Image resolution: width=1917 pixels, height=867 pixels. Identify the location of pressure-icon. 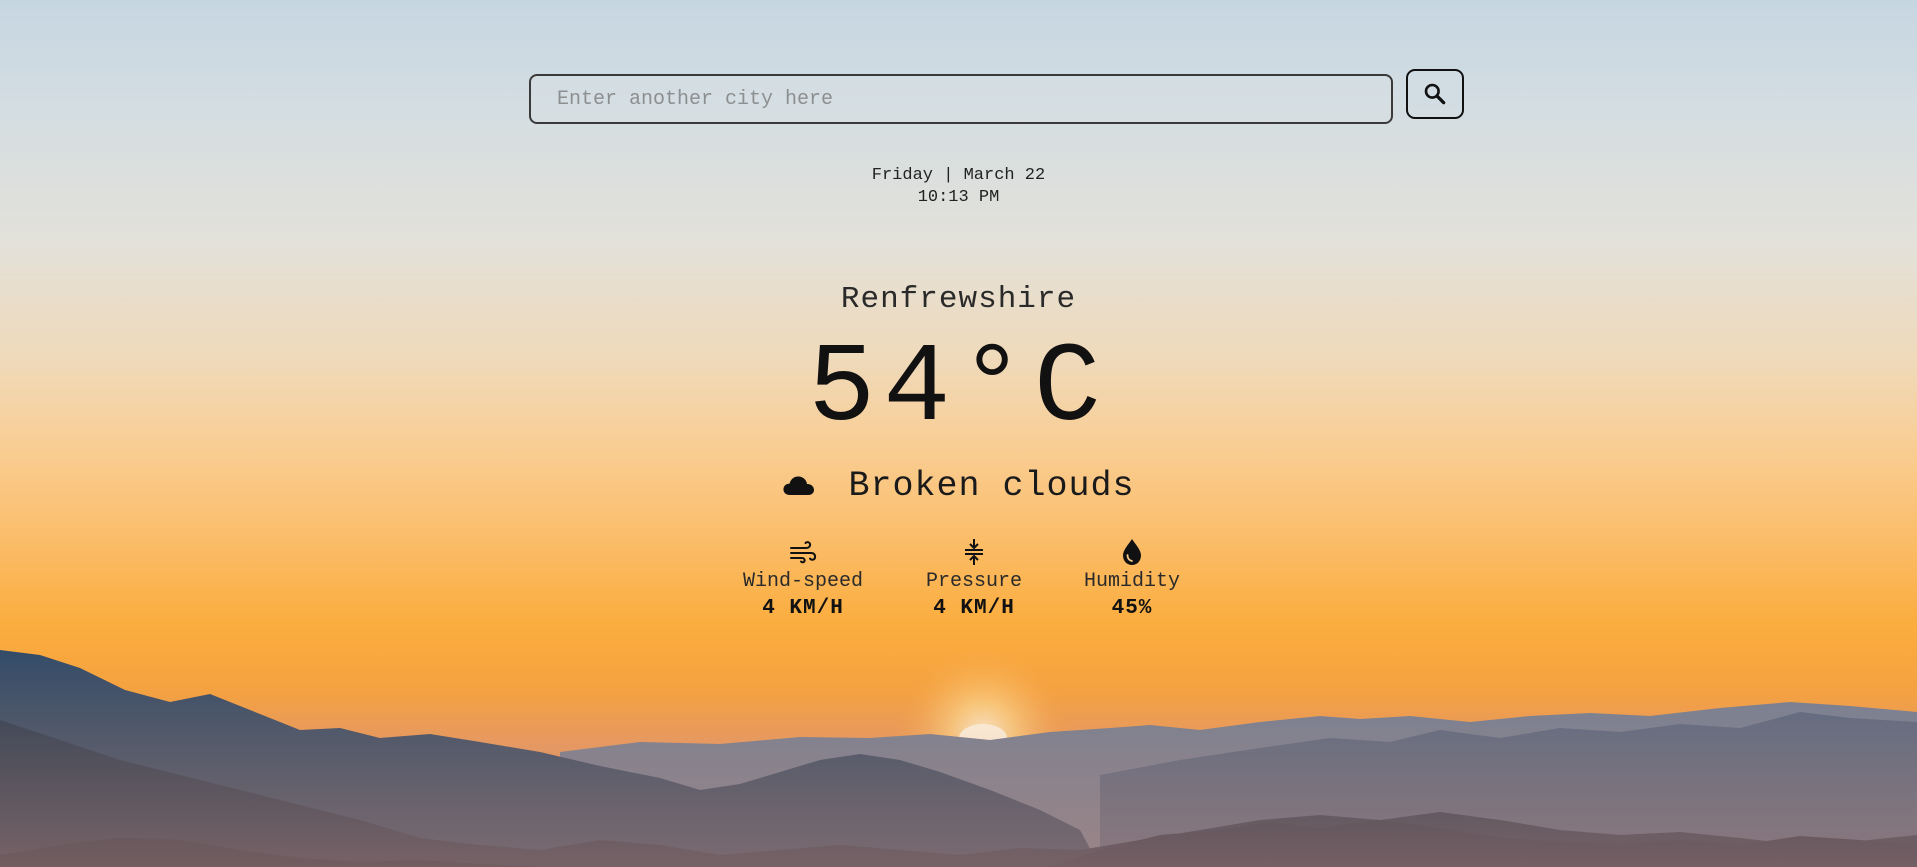
(974, 552).